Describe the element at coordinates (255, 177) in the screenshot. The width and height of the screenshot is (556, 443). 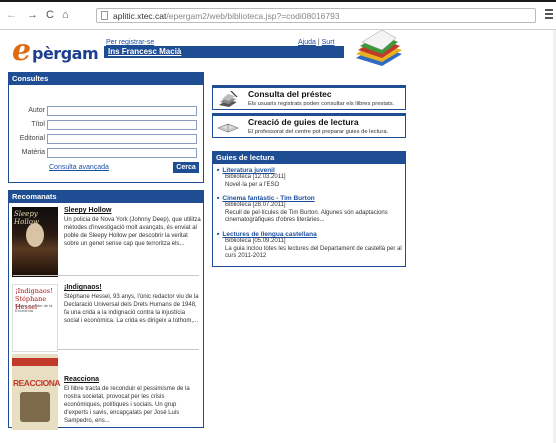
I see `guide-meta: Biblioteca [12.03.2011]` at that location.